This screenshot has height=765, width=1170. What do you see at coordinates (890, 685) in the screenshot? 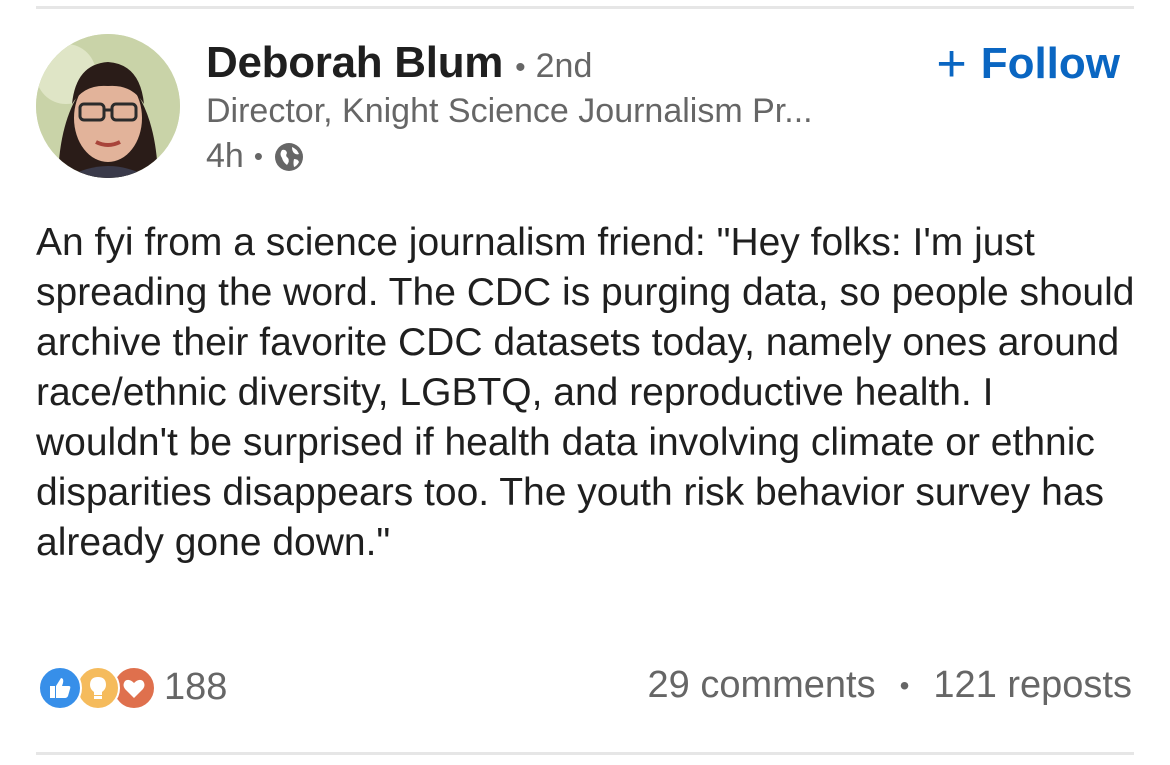
I see `engagement-summary: 29 comments • 121 reposts` at bounding box center [890, 685].